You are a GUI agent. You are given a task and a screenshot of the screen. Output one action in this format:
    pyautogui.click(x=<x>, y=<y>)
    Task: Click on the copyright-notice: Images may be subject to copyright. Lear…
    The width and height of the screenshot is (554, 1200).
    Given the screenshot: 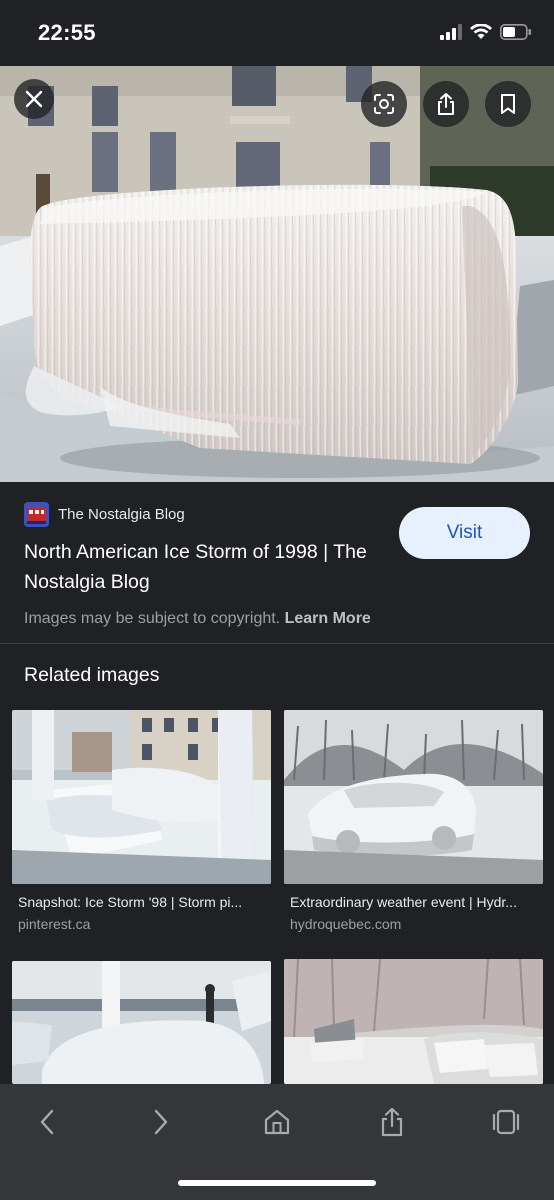 What is the action you would take?
    pyautogui.click(x=197, y=619)
    